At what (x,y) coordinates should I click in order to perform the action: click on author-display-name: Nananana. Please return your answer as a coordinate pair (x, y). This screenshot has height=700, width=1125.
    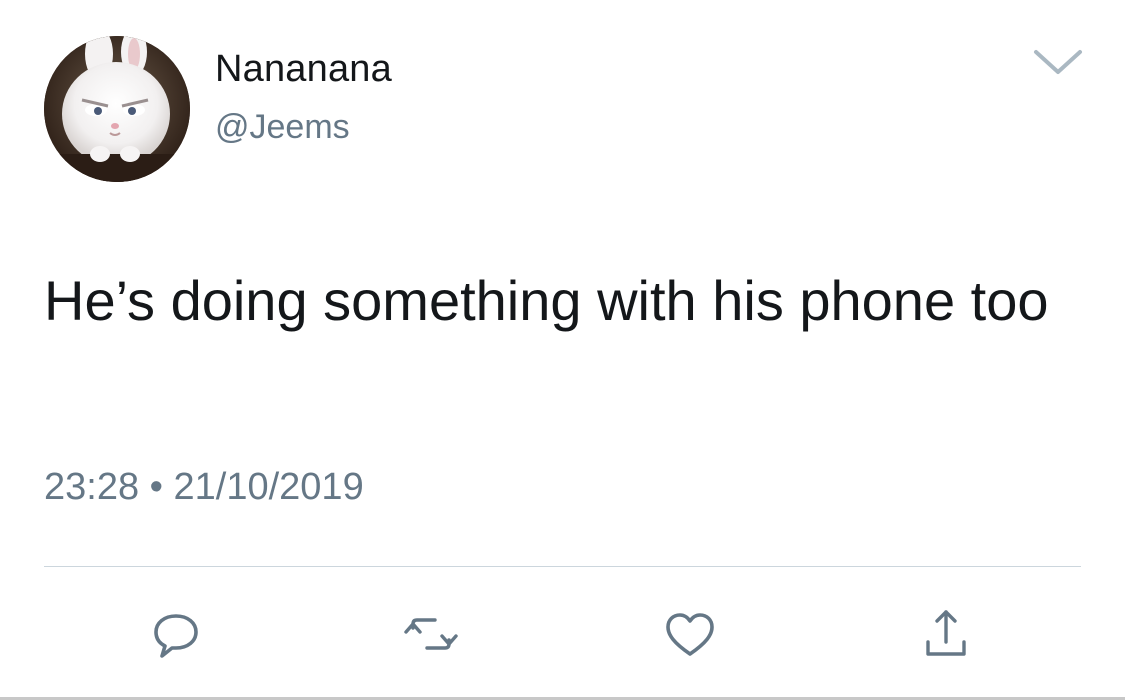
    Looking at the image, I should click on (303, 69).